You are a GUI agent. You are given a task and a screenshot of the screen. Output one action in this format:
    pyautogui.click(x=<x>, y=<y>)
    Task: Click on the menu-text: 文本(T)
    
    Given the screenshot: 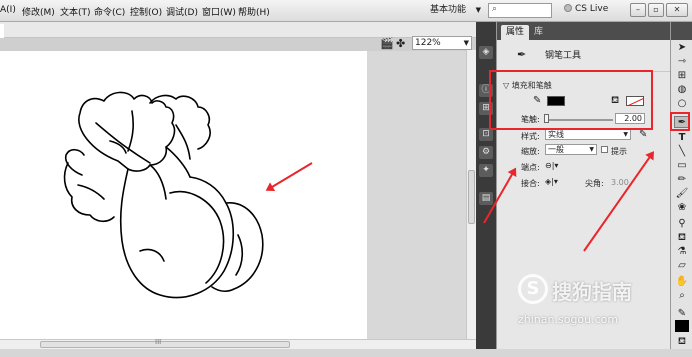 What is the action you would take?
    pyautogui.click(x=75, y=11)
    